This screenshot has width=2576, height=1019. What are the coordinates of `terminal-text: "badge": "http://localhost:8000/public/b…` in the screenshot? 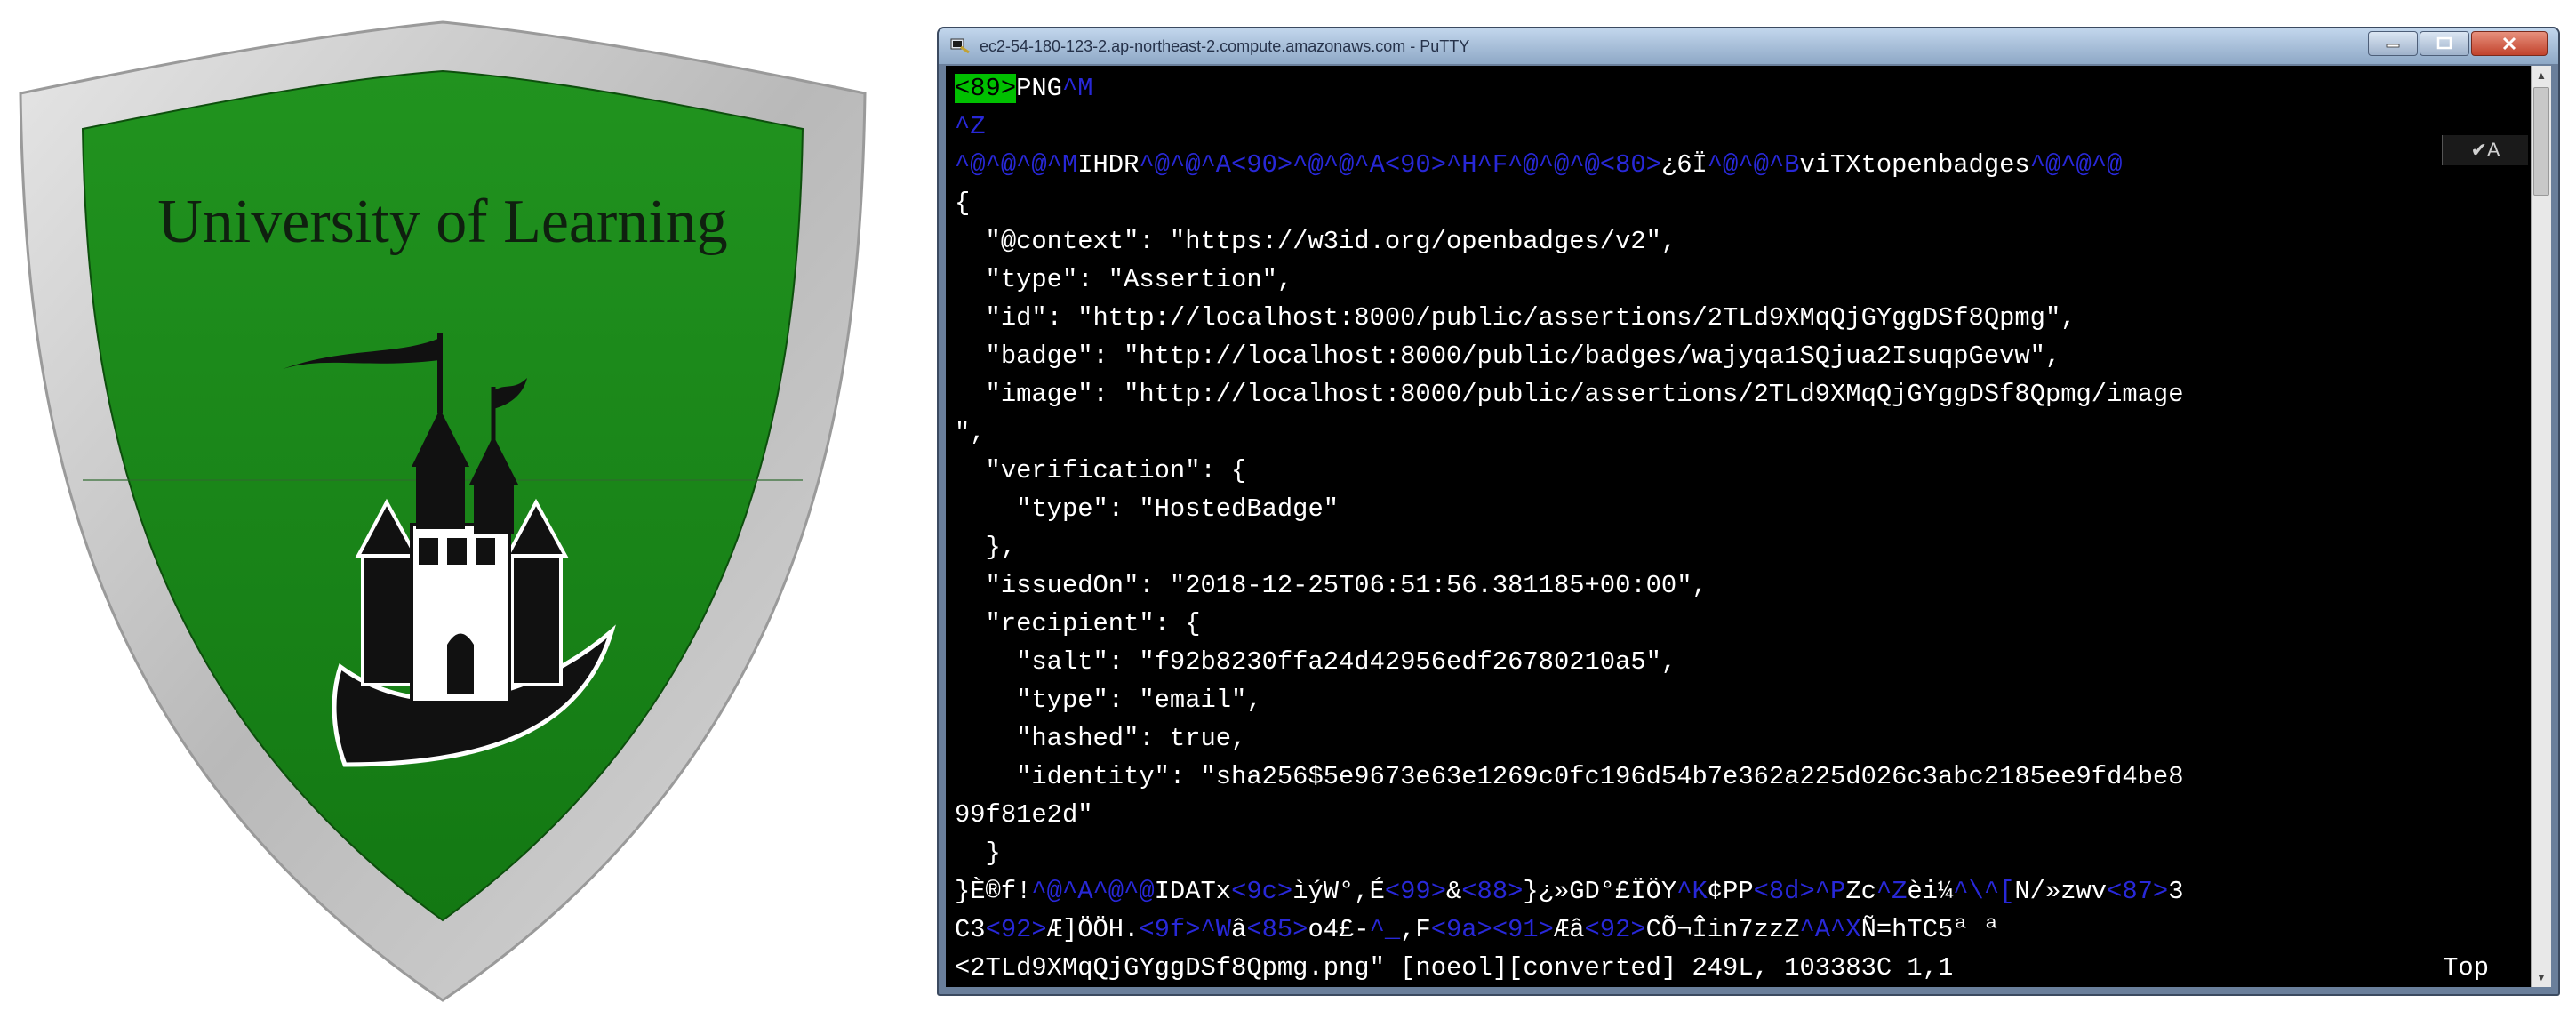 It's located at (1508, 356).